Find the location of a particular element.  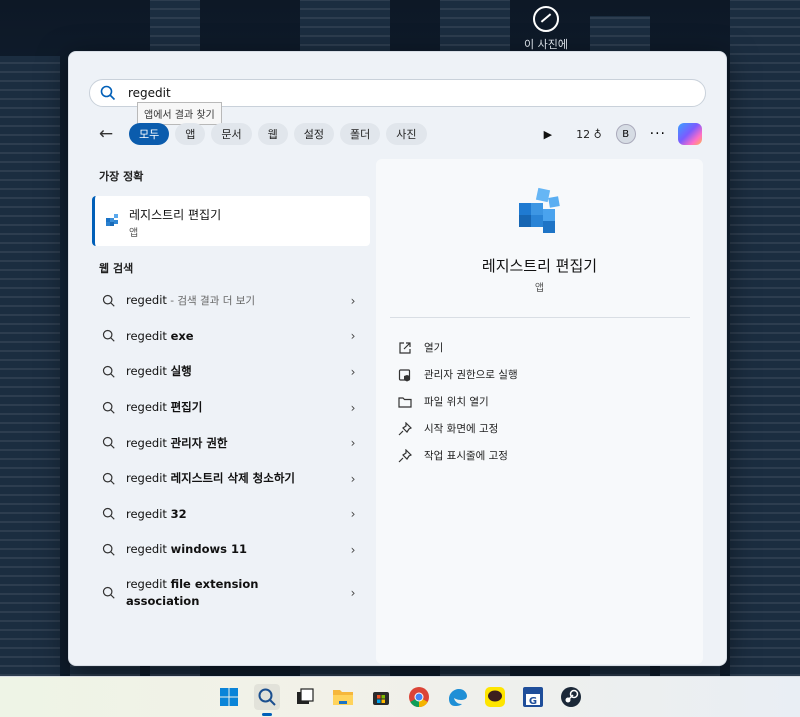

list-item-bold: 관리자 권한 is located at coordinates (199, 442).